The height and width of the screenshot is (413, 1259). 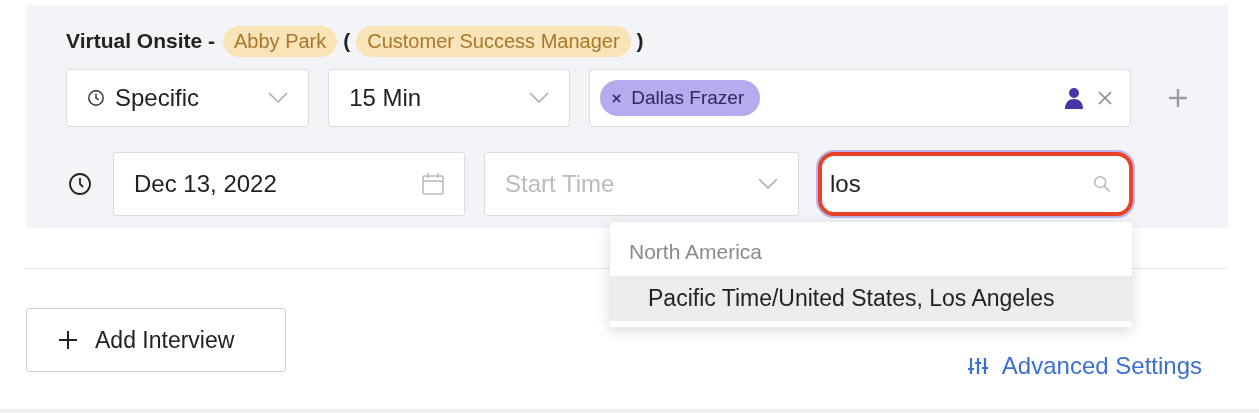 I want to click on calendar-icon, so click(x=433, y=184).